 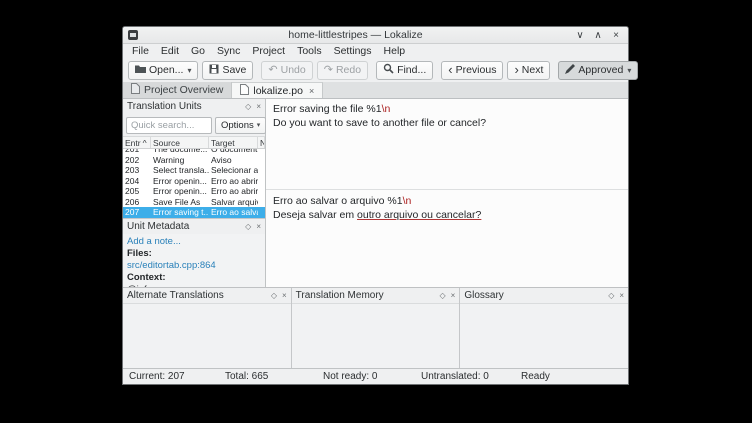 What do you see at coordinates (544, 335) in the screenshot?
I see `glossary-body` at bounding box center [544, 335].